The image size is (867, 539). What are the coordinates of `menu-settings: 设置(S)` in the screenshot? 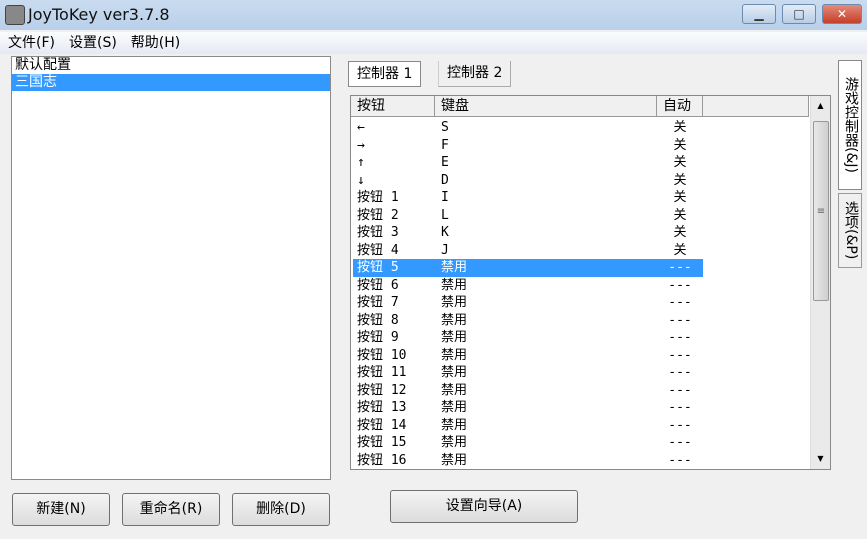 It's located at (93, 43).